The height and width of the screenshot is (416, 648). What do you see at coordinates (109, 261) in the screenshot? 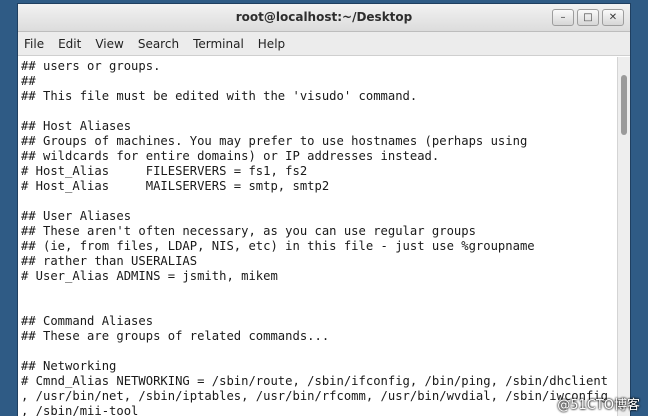
I see `terminal-line: ## rather than USERALIAS` at bounding box center [109, 261].